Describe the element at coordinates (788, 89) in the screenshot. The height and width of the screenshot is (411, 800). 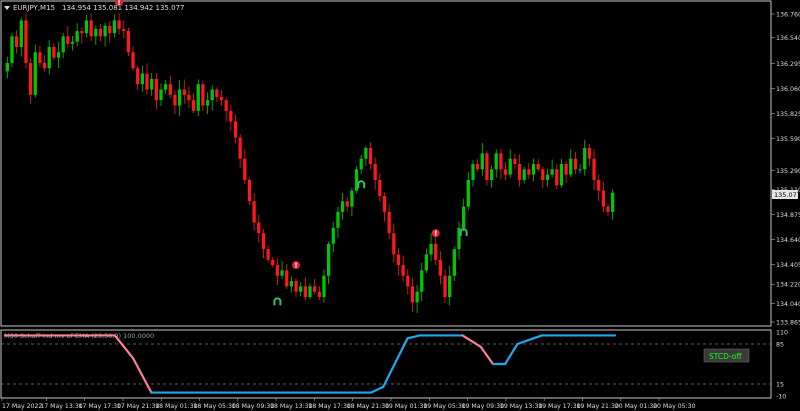
I see `price-tick-label: 136.060` at that location.